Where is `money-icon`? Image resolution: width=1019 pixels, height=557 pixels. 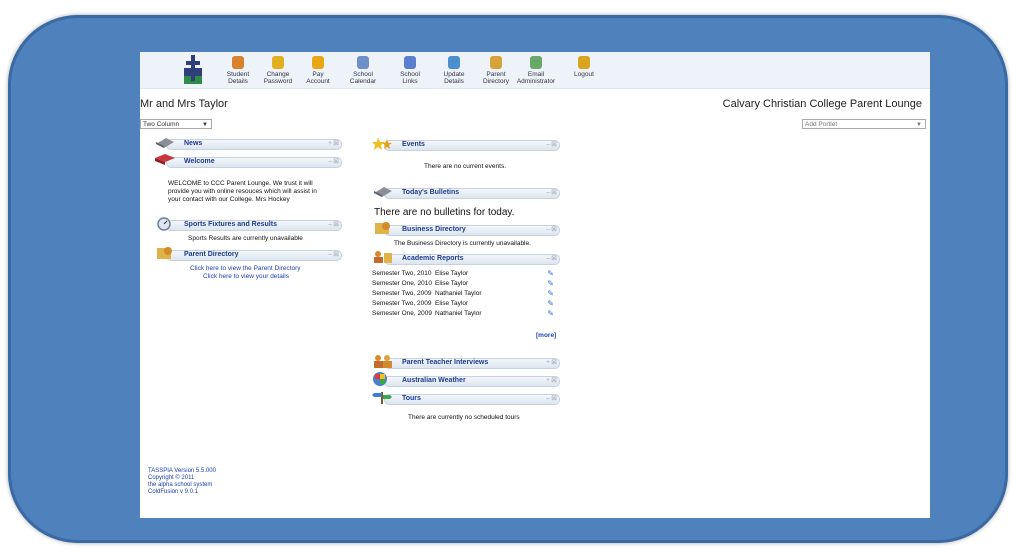
money-icon is located at coordinates (318, 62).